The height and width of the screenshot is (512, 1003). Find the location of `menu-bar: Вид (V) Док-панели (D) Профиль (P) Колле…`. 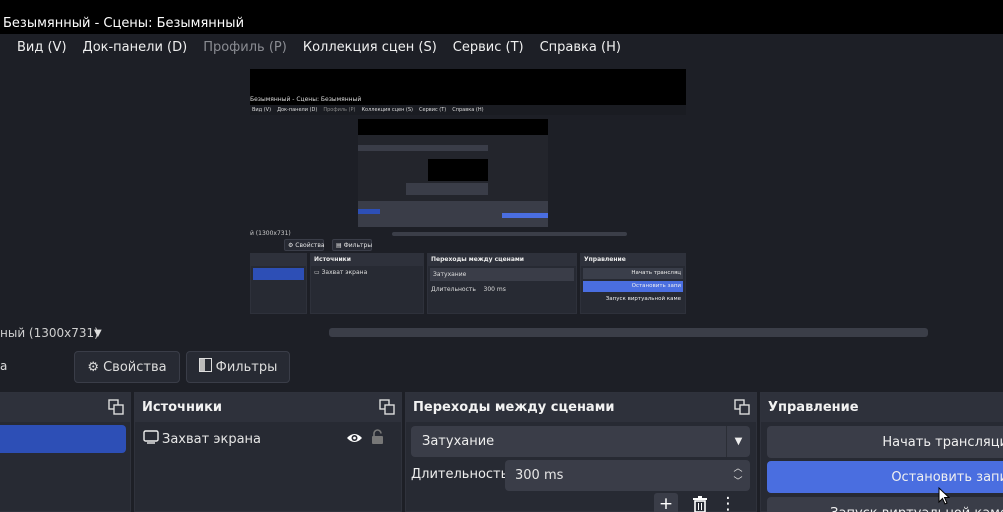

menu-bar: Вид (V) Док-панели (D) Профиль (P) Колле… is located at coordinates (501, 47).